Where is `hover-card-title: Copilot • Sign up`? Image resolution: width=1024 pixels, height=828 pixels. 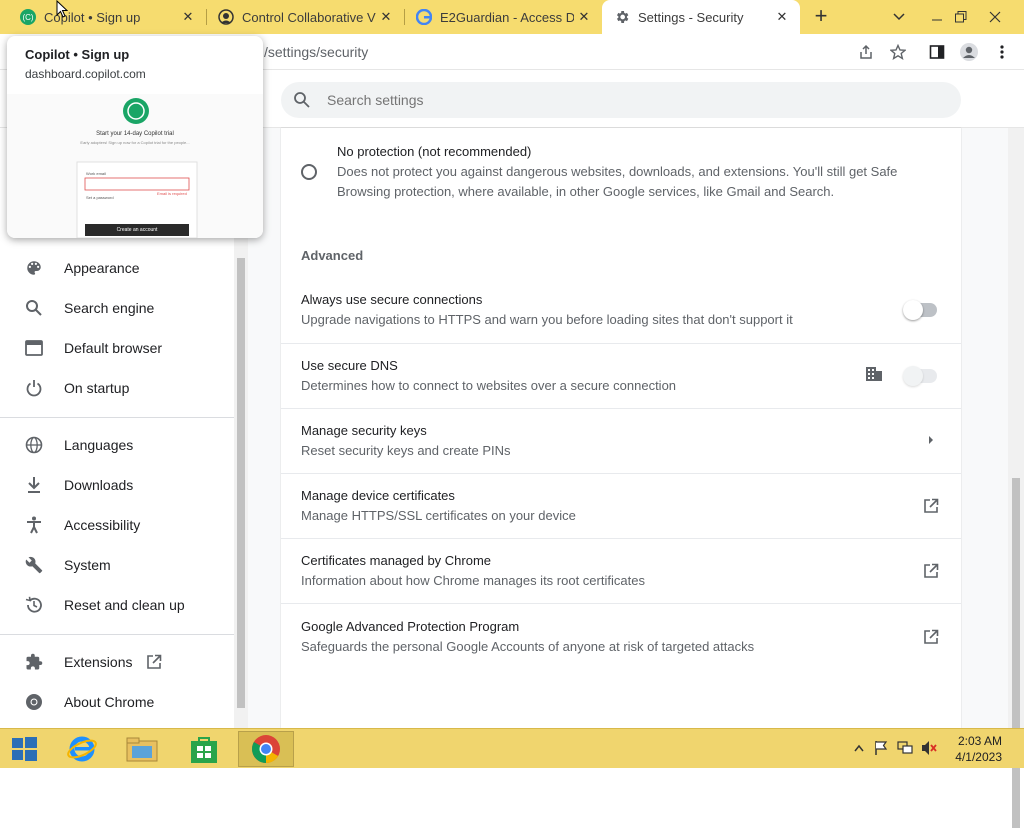 hover-card-title: Copilot • Sign up is located at coordinates (77, 54).